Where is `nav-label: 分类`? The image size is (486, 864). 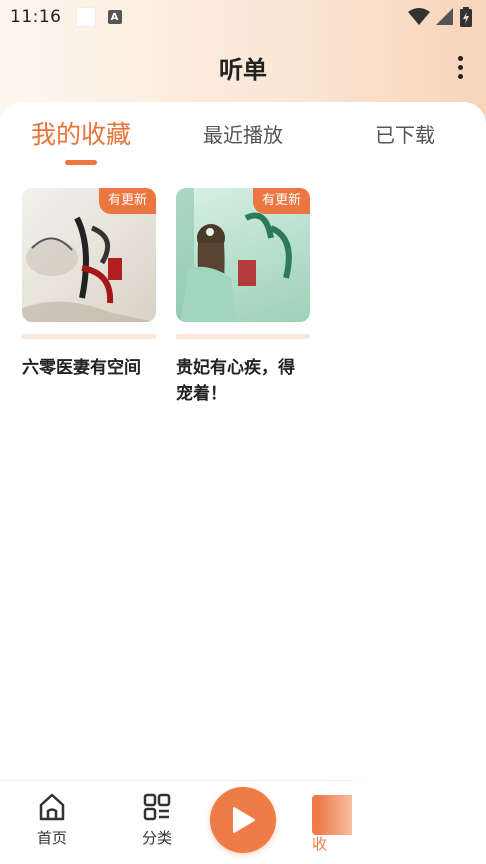 nav-label: 分类 is located at coordinates (156, 838).